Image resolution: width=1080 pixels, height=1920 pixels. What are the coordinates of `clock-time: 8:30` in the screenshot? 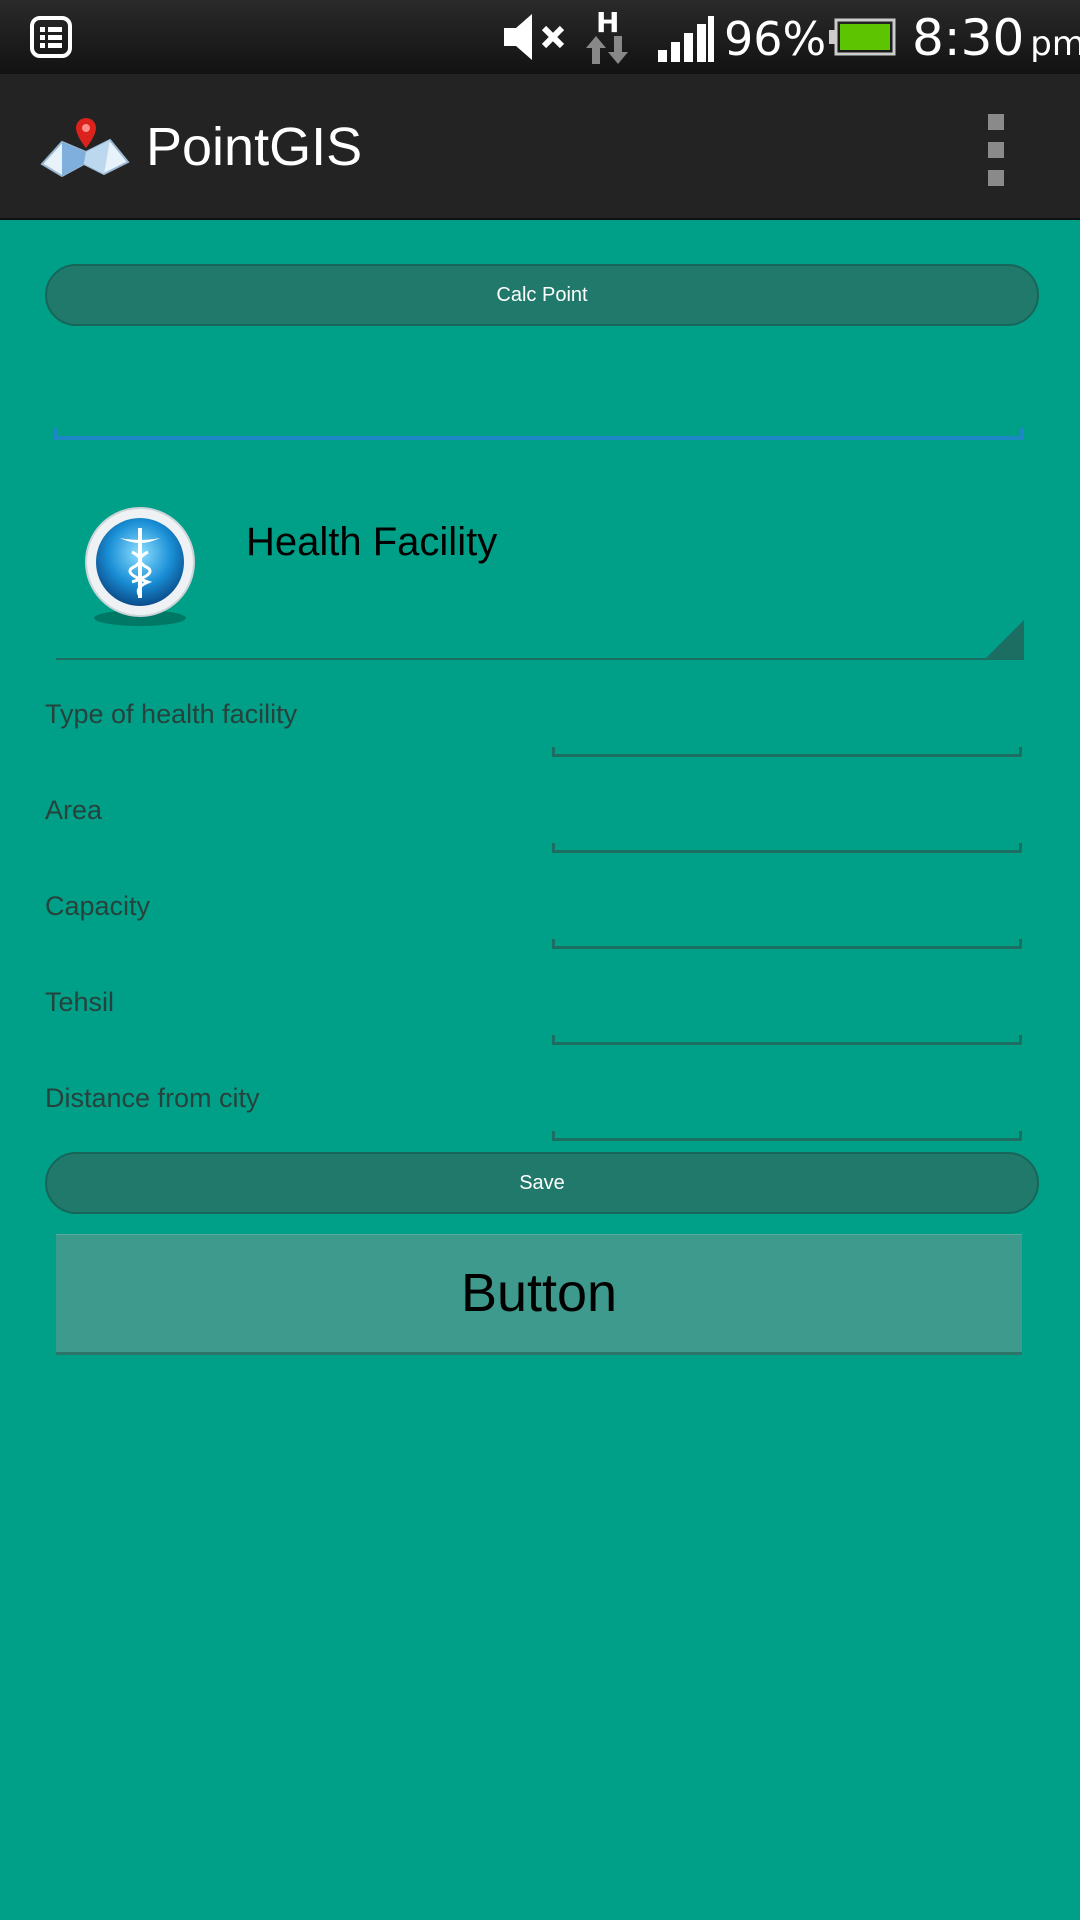 It's located at (968, 38).